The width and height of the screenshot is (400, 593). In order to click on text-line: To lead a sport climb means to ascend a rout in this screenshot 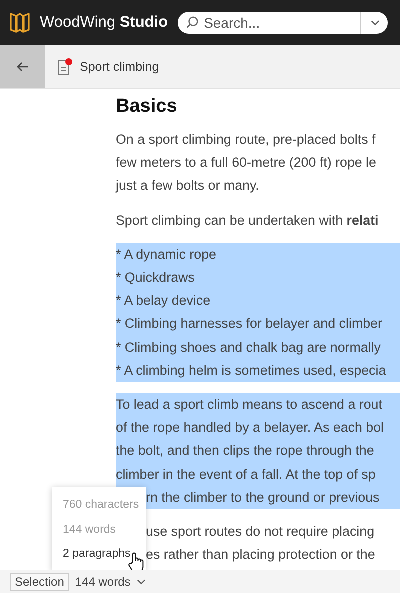, I will do `click(249, 404)`.